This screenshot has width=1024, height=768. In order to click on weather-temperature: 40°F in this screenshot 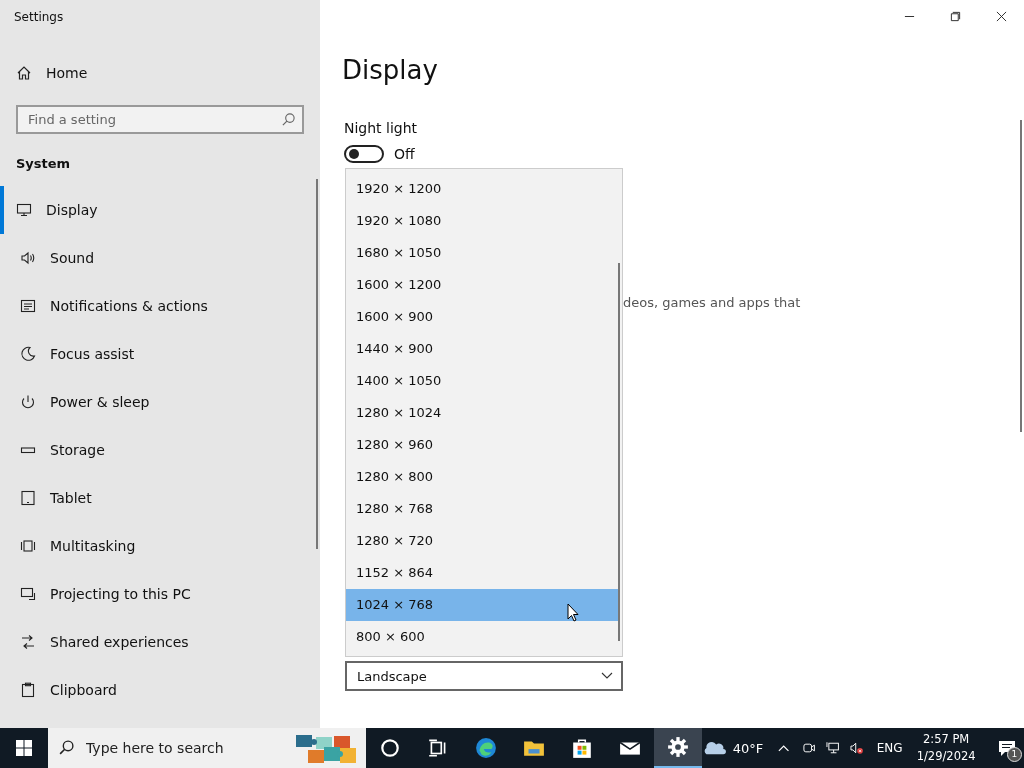, I will do `click(748, 748)`.